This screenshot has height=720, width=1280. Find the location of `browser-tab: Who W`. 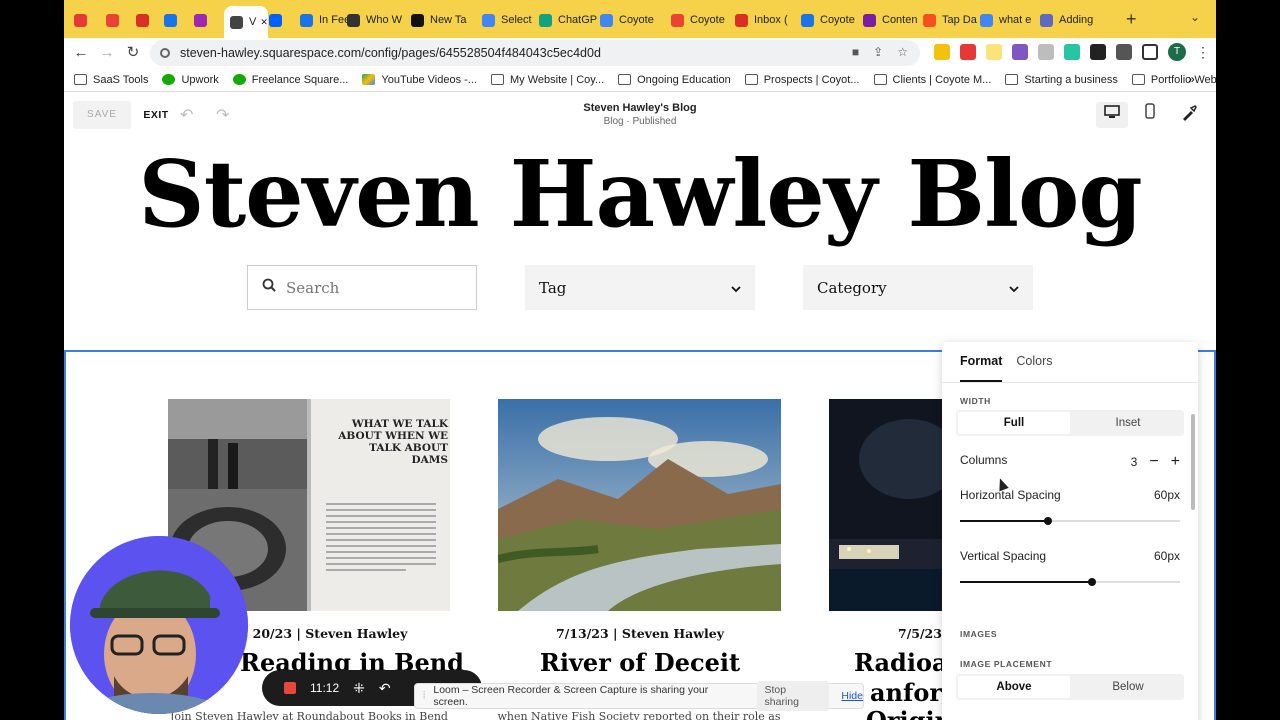

browser-tab: Who W is located at coordinates (379, 20).